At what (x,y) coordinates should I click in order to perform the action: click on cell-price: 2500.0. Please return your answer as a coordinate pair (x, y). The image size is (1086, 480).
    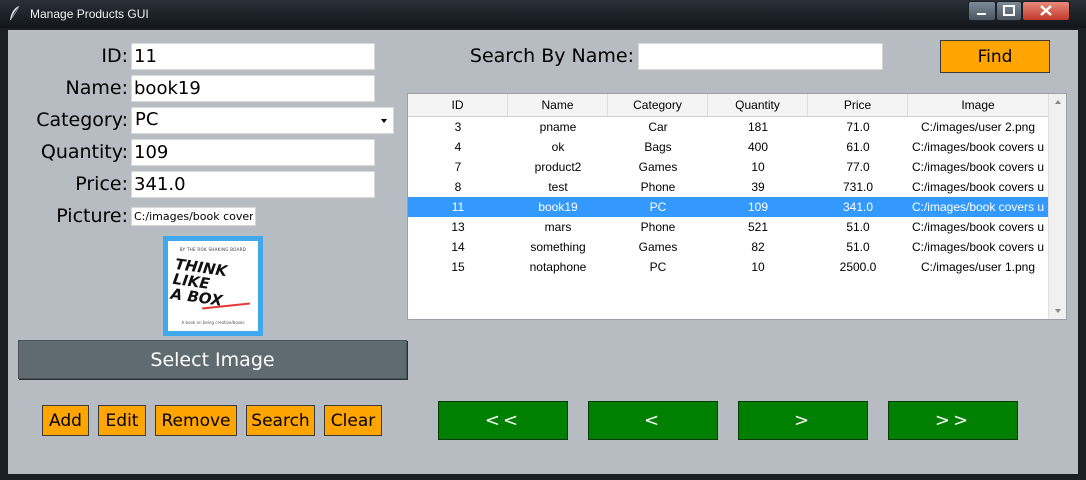
    Looking at the image, I should click on (858, 267).